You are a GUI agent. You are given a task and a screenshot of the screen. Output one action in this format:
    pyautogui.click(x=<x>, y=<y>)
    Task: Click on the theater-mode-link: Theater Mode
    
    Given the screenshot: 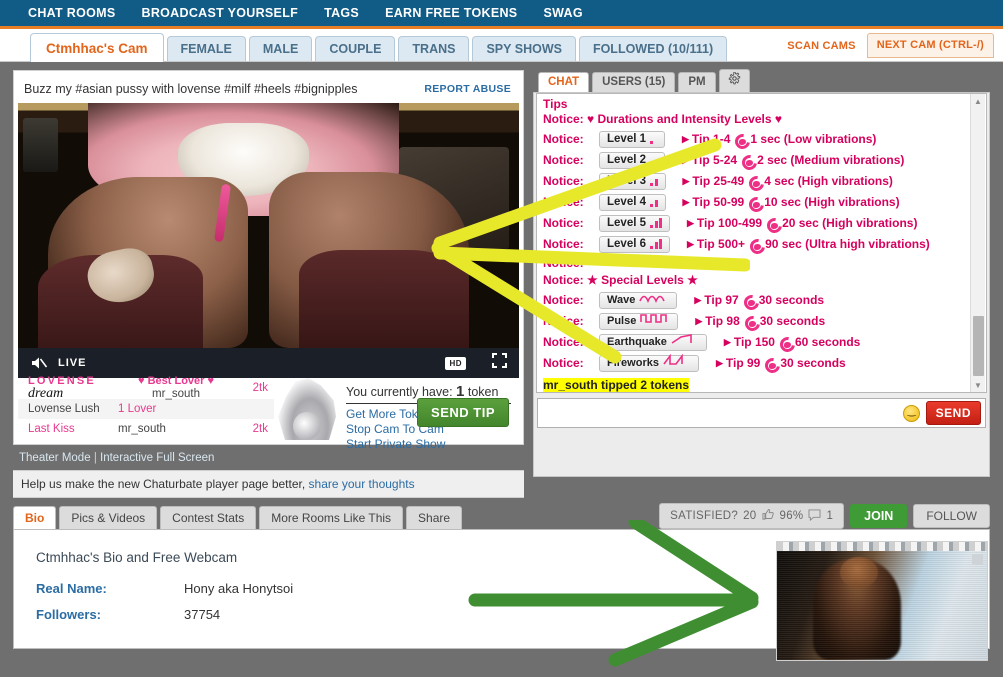 What is the action you would take?
    pyautogui.click(x=55, y=458)
    